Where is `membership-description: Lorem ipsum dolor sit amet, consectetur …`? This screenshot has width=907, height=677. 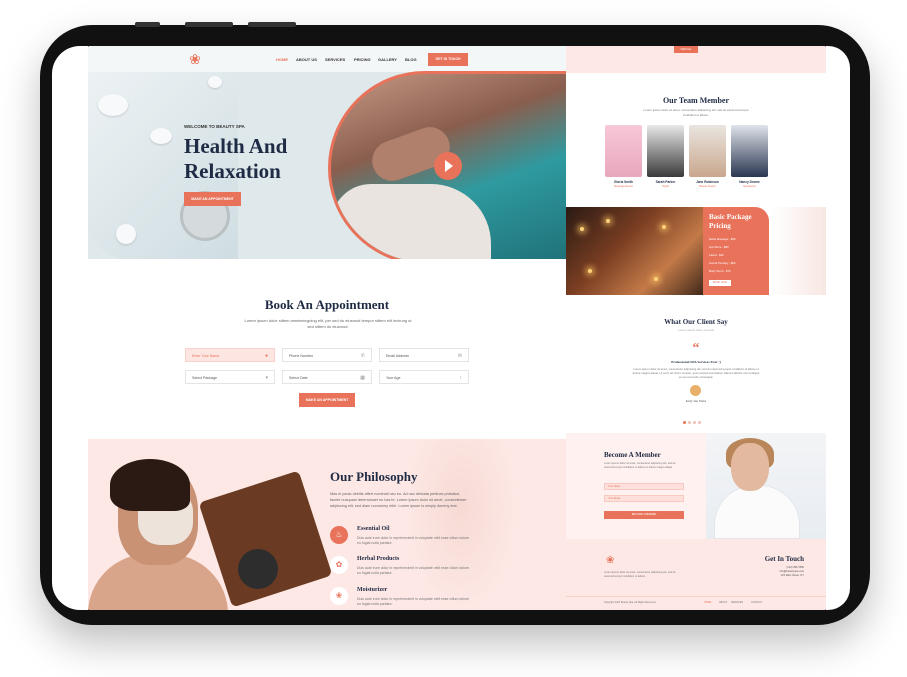
membership-description: Lorem ipsum dolor sit amet, consectetur … is located at coordinates (640, 465).